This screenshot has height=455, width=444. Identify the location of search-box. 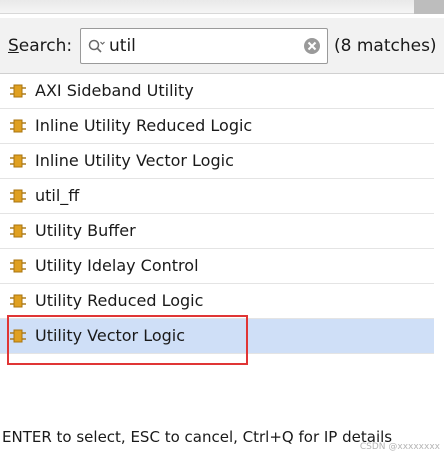
(204, 46).